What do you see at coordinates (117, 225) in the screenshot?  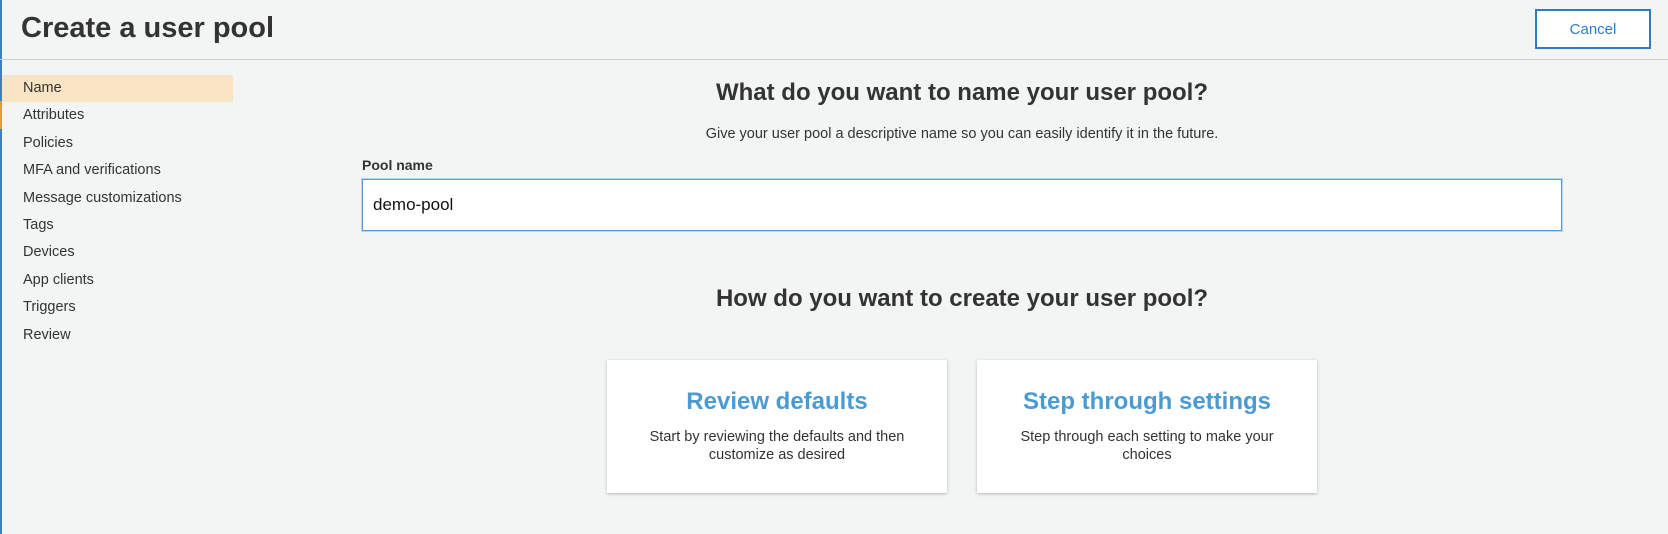 I see `sidebar-item-tags: Tags` at bounding box center [117, 225].